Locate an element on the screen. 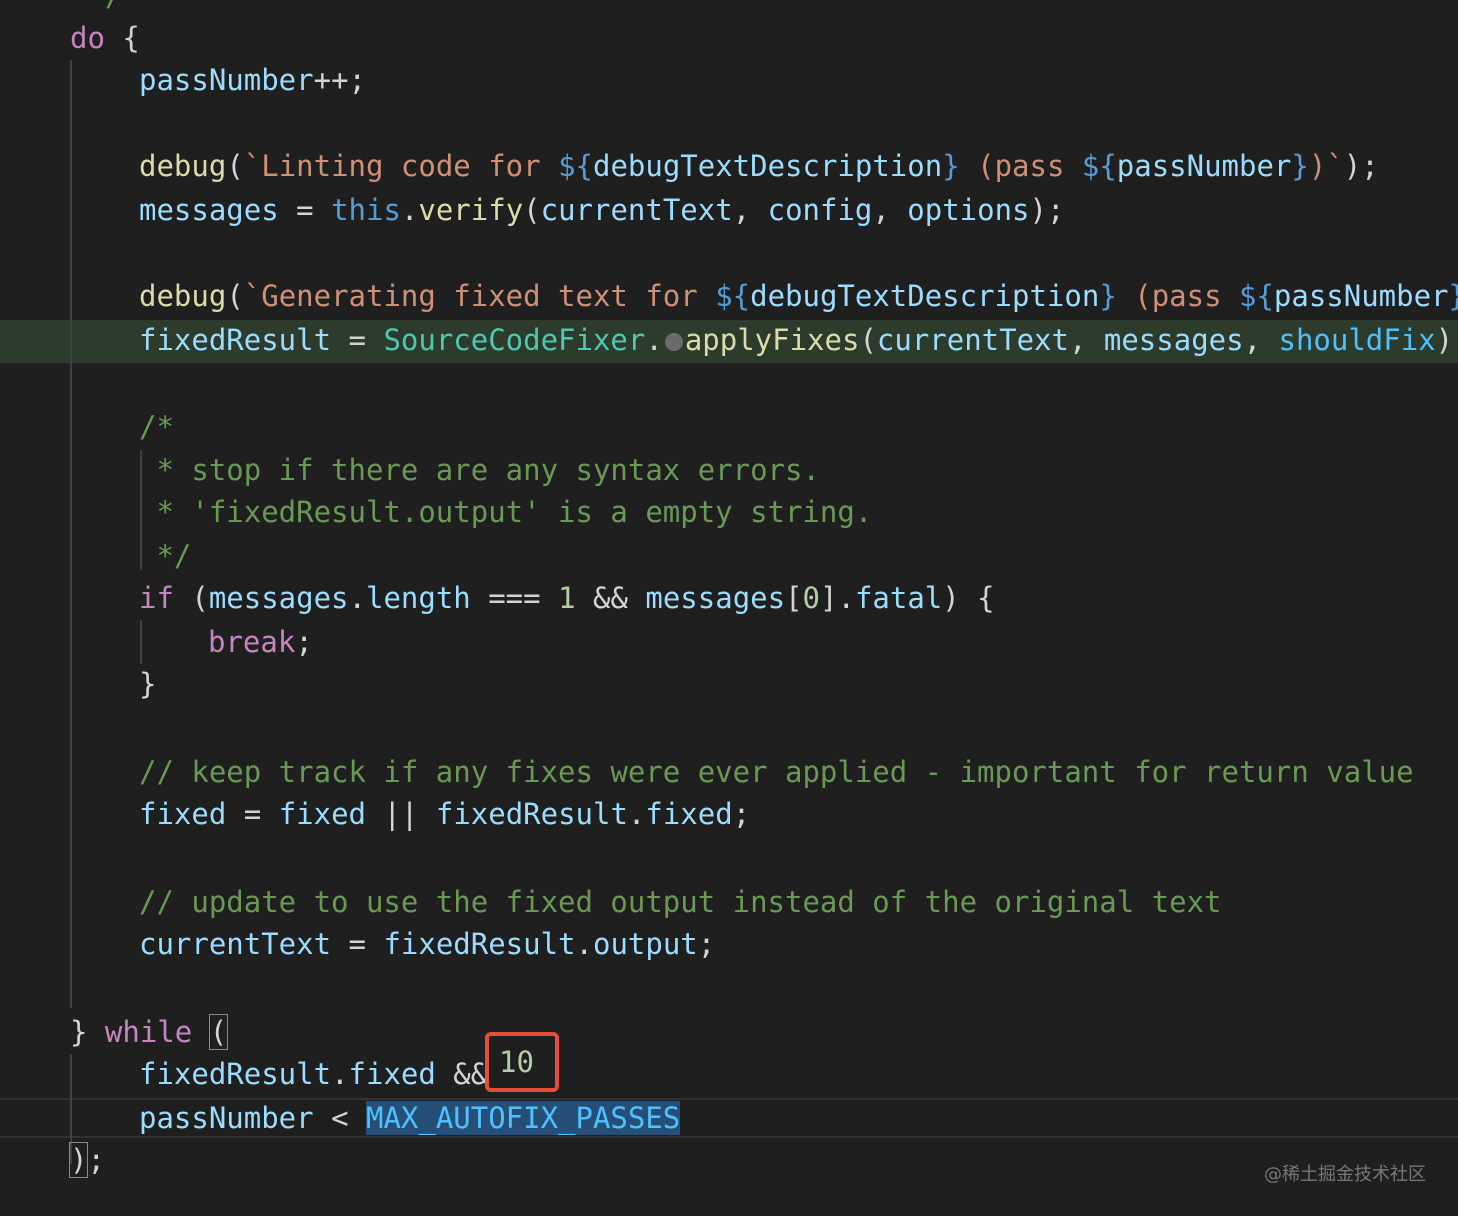 This screenshot has width=1458, height=1216. code-line: passNumber < MAX_AUTOFIX_PASSES is located at coordinates (729, 1118).